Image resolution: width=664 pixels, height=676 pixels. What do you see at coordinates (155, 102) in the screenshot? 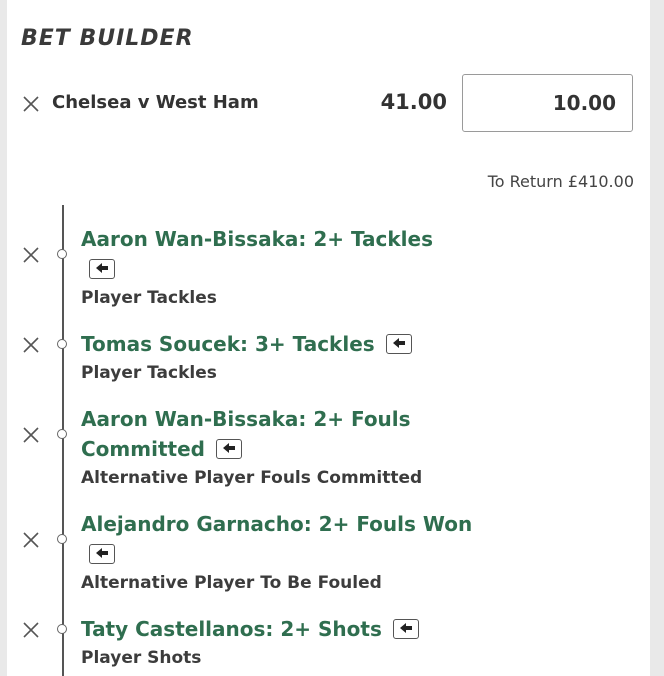
I see `event-name: Chelsea v West Ham` at bounding box center [155, 102].